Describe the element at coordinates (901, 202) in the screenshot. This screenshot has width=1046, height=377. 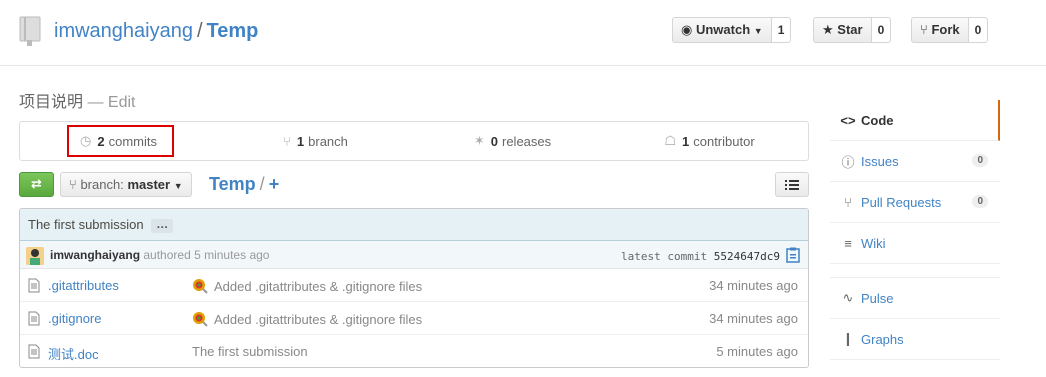
I see `sidebar-item-label: Pull Requests` at that location.